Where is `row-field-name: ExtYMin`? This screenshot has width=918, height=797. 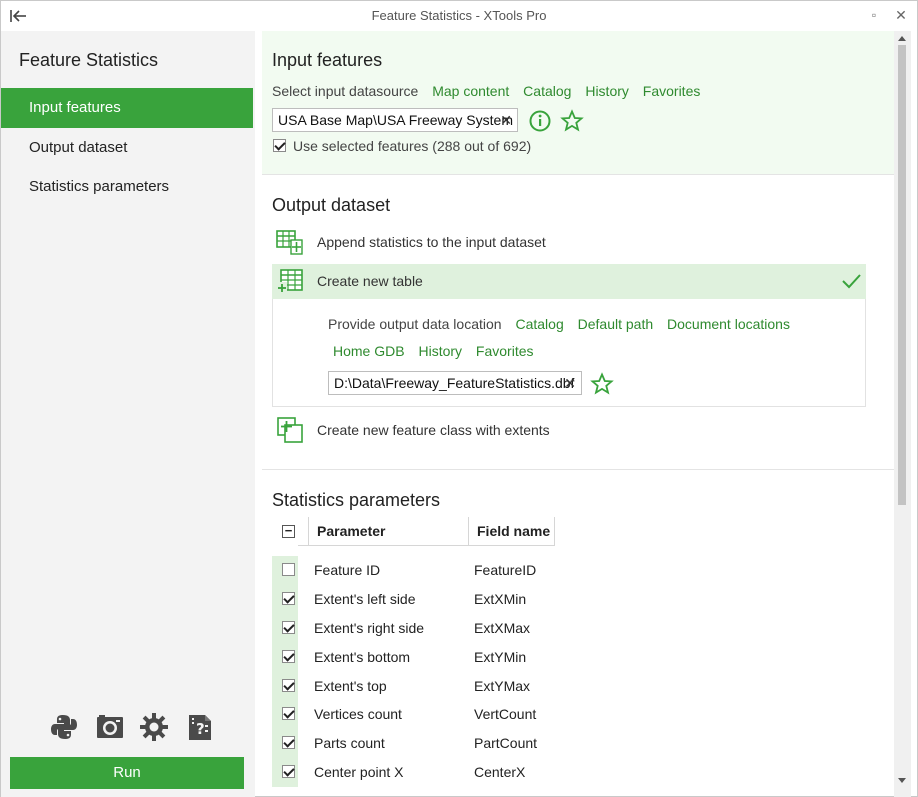 row-field-name: ExtYMin is located at coordinates (500, 657).